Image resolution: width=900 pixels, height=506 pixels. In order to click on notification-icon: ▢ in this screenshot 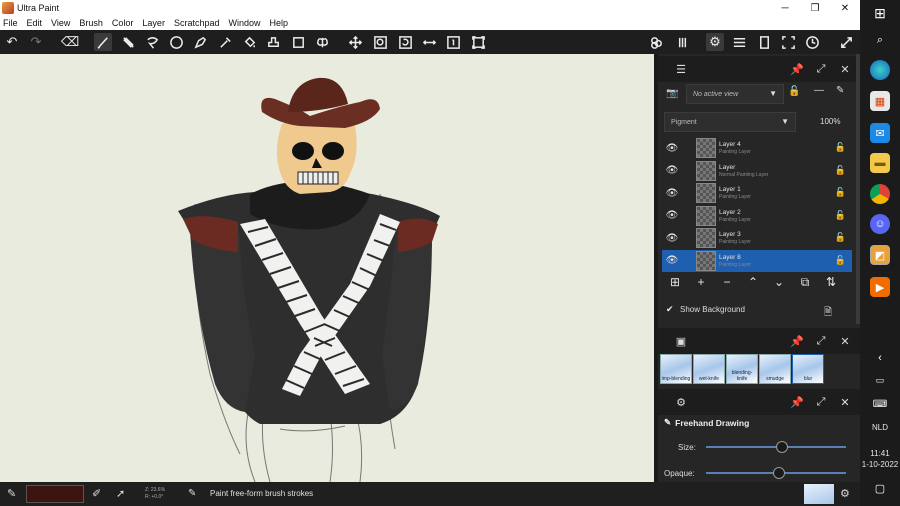, I will do `click(880, 488)`.